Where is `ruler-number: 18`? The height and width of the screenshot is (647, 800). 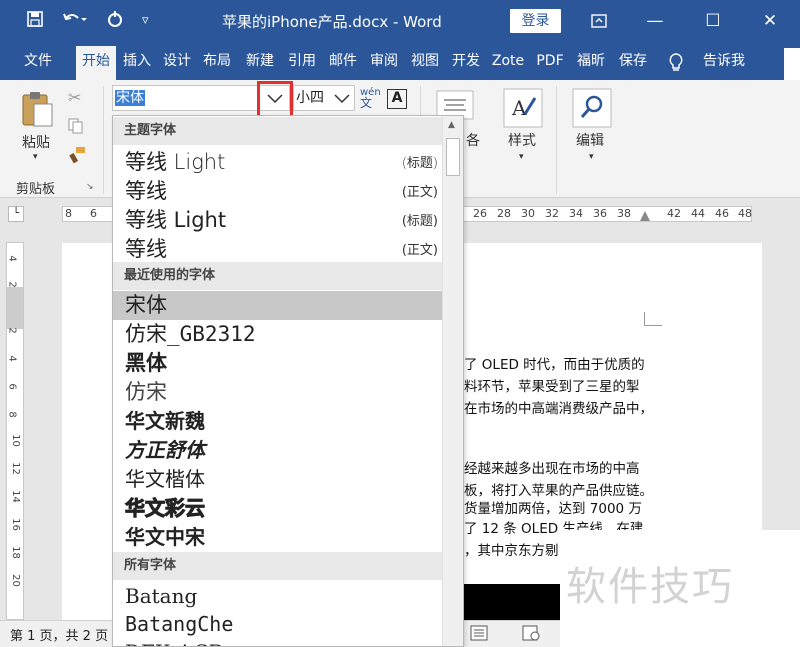
ruler-number: 18 is located at coordinates (15, 552).